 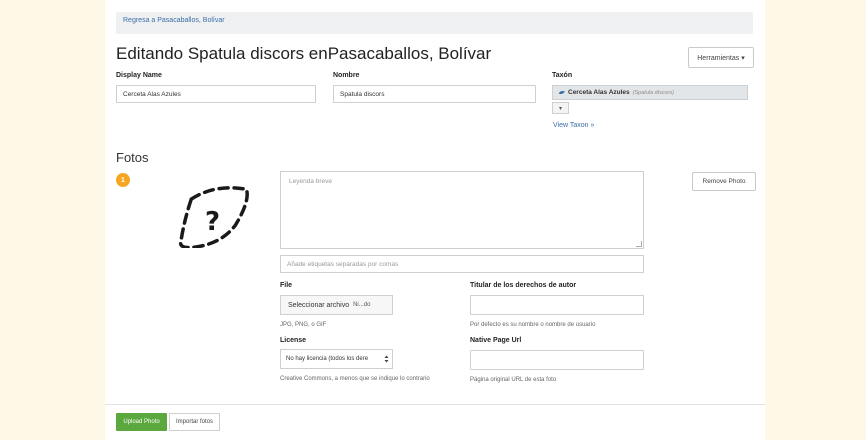 What do you see at coordinates (362, 305) in the screenshot?
I see `file-status: Ni...do` at bounding box center [362, 305].